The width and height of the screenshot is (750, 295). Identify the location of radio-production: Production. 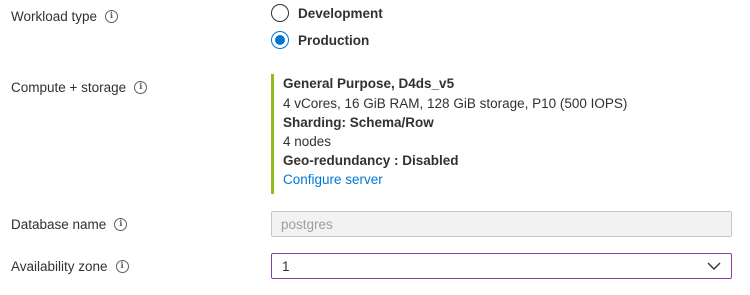
(320, 40).